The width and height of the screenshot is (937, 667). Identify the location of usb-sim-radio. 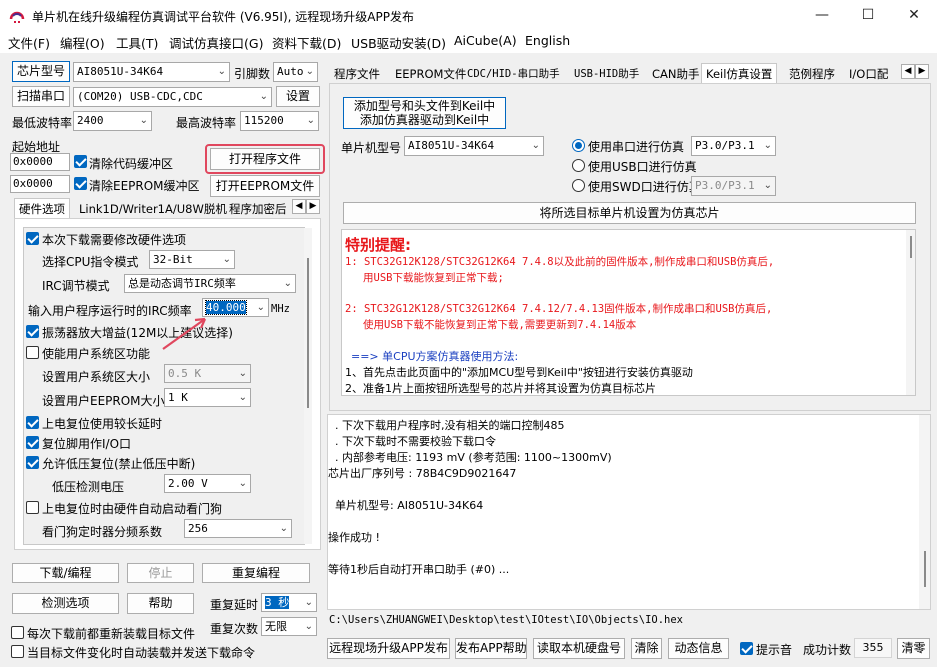
(578, 165).